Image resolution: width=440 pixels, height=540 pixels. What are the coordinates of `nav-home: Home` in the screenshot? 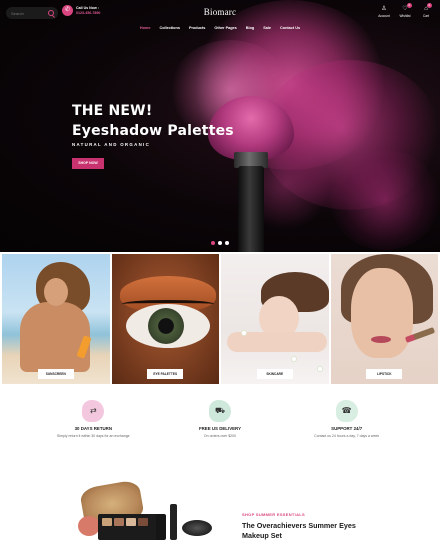 It's located at (145, 28).